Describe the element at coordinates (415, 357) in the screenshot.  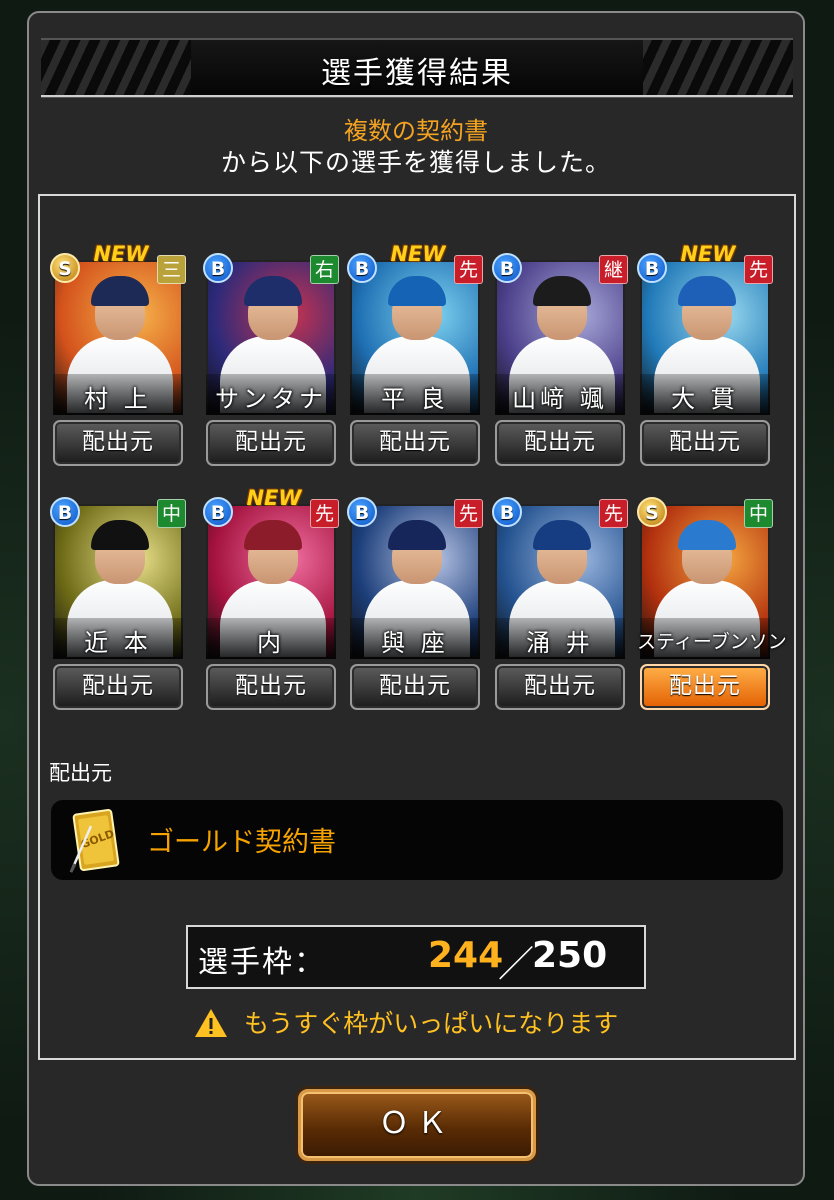
I see `player-card: 平 良 B 先 NEW 配出元` at that location.